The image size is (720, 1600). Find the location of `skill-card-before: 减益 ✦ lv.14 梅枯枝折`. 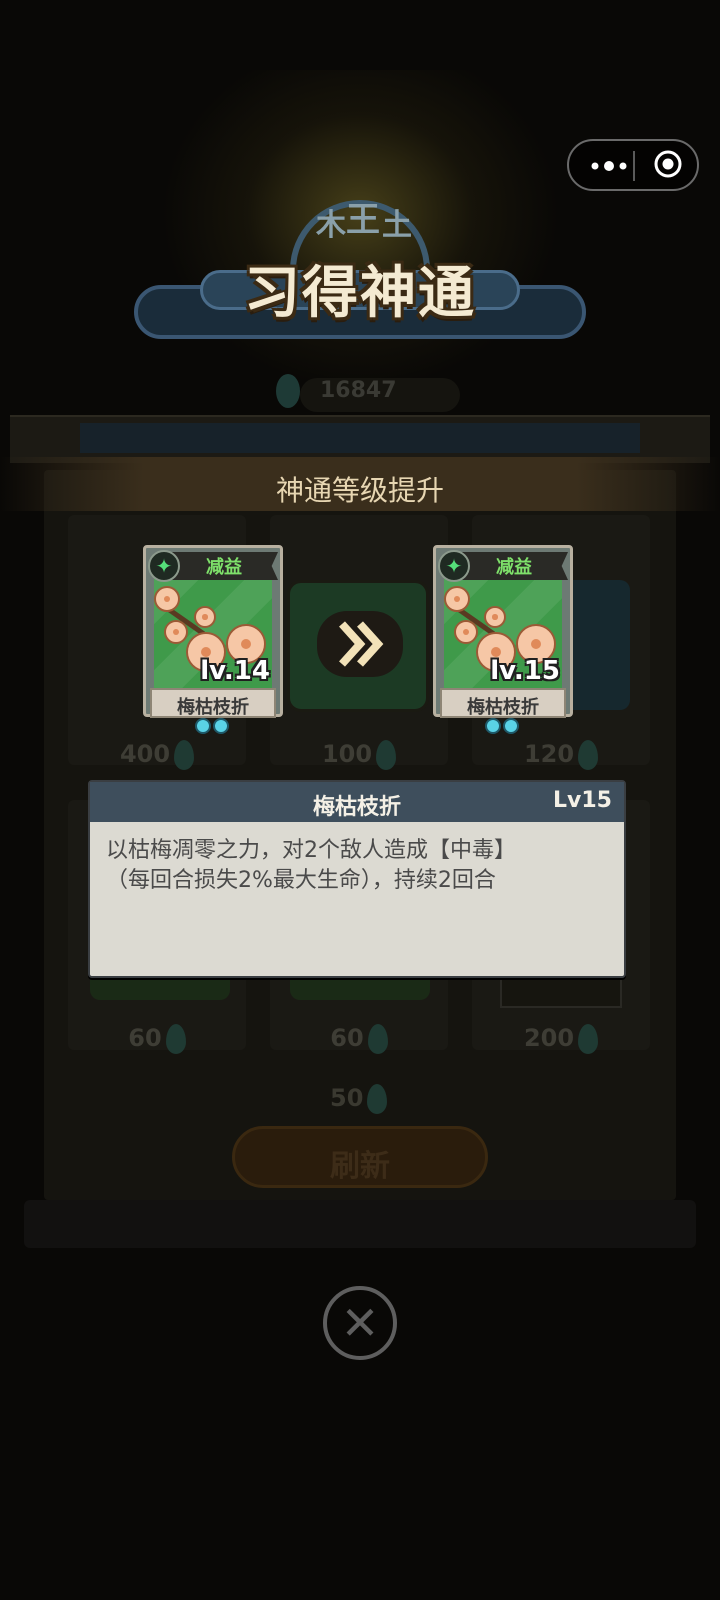

skill-card-before: 减益 ✦ lv.14 梅枯枝折 is located at coordinates (213, 631).